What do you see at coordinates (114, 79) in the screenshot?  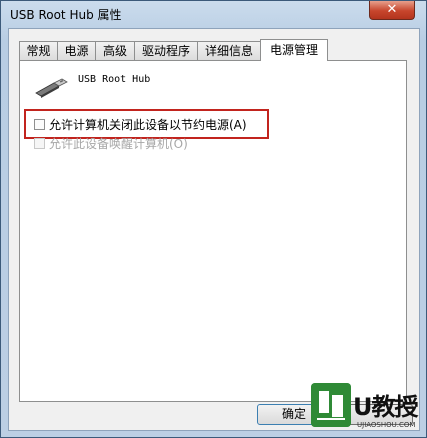 I see `device-name: USB Root Hub` at bounding box center [114, 79].